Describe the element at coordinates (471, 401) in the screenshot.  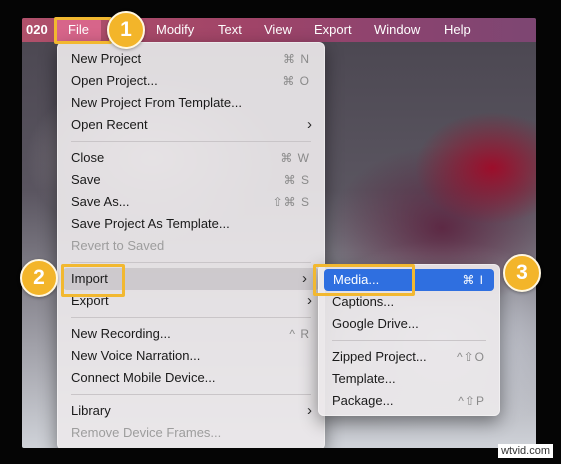
I see `shortcut-label: ^⇧P` at that location.